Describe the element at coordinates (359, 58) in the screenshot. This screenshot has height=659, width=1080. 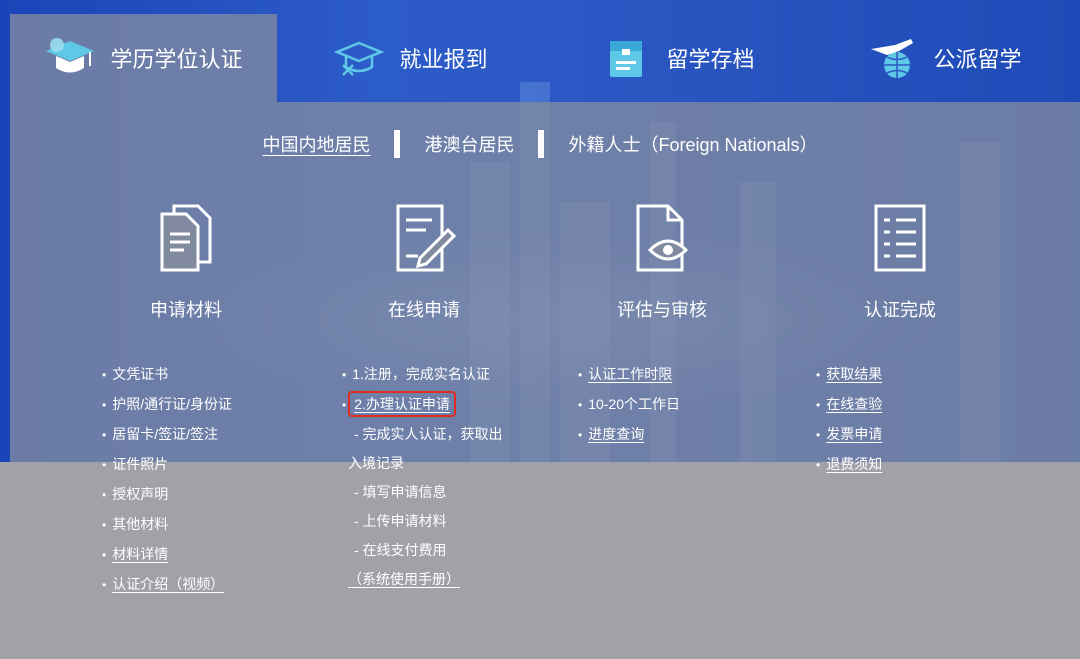
I see `employment-cap-icon` at that location.